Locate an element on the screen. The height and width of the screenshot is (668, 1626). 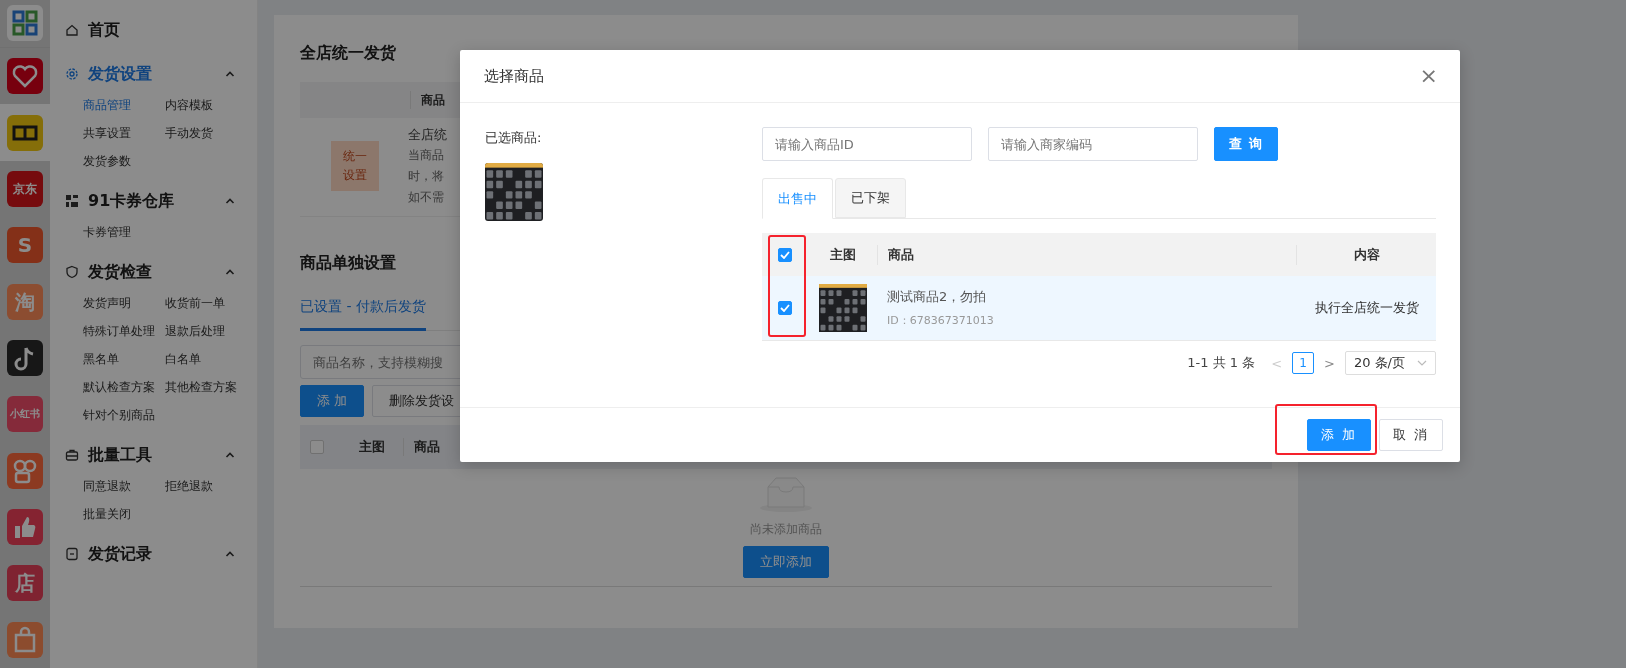
description-text: 当商品 is located at coordinates (426, 155).